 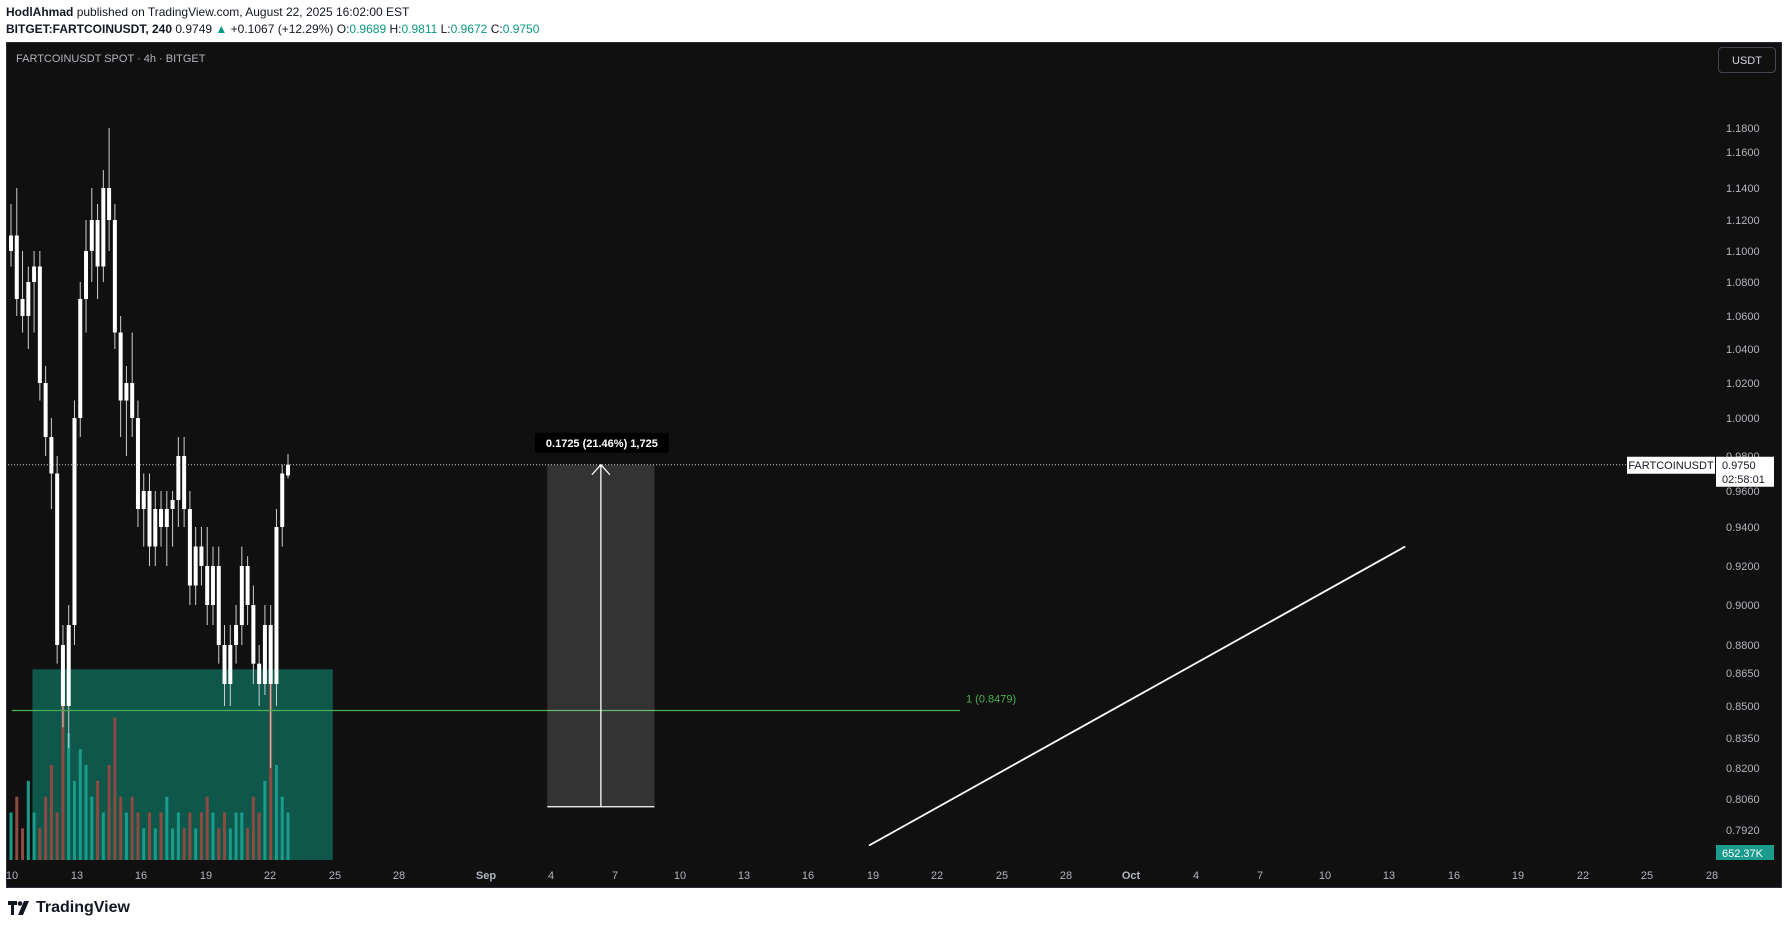 I want to click on y-tick-label: 0.7920, so click(x=1743, y=831).